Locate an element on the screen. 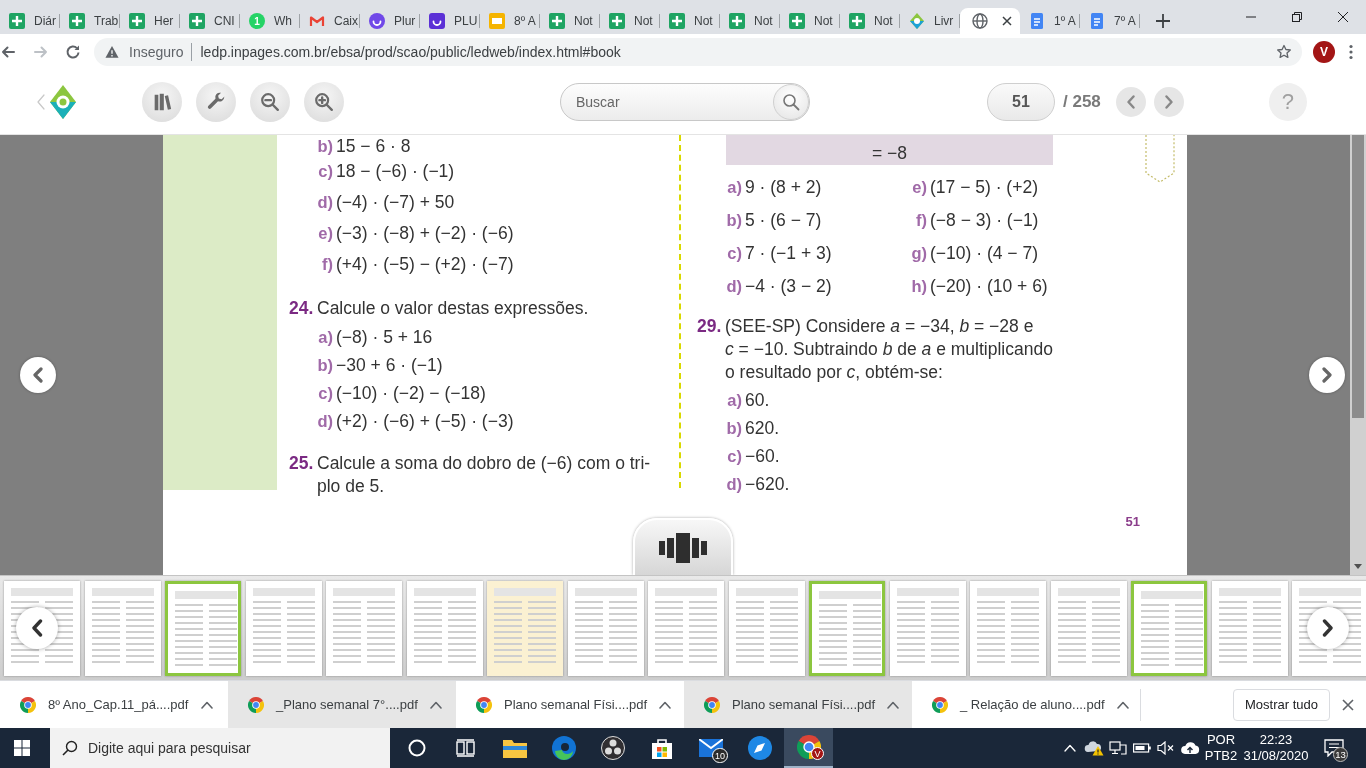 The height and width of the screenshot is (768, 1366). scrollbar-thumb is located at coordinates (1358, 276).